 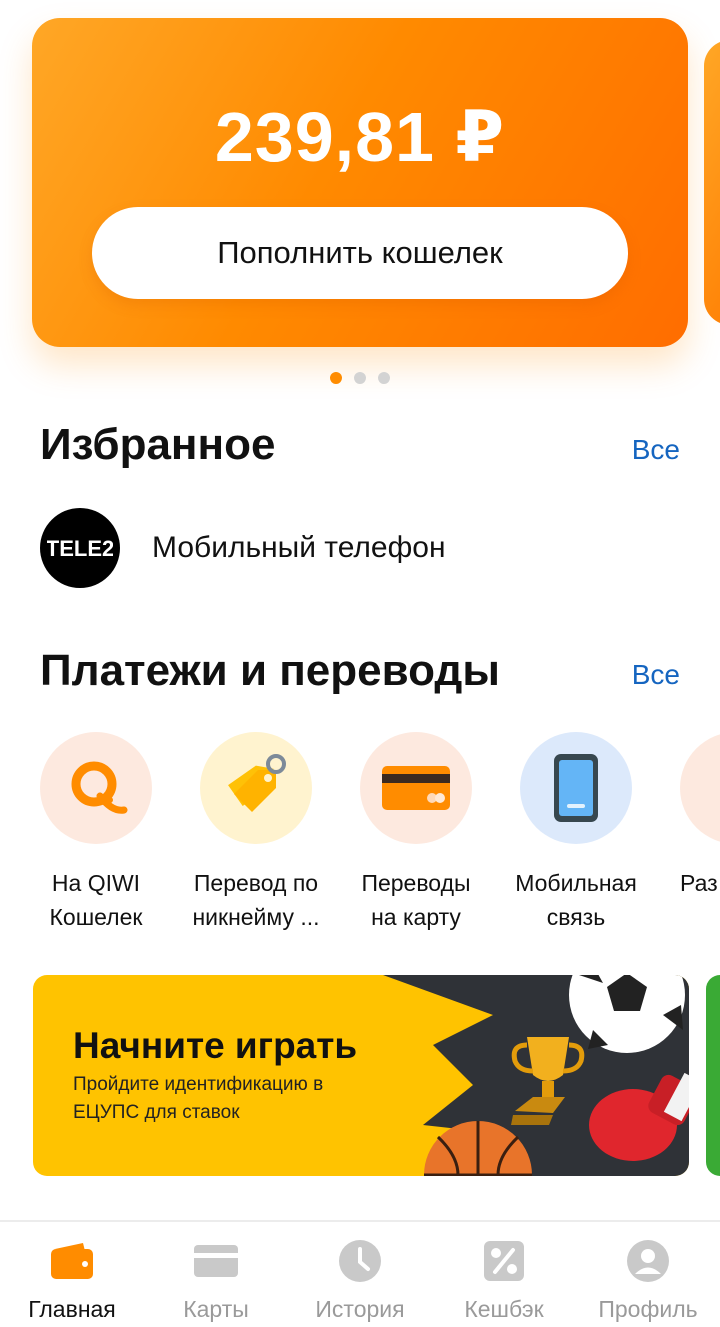 What do you see at coordinates (96, 883) in the screenshot?
I see `payment-item-label: На QIWI` at bounding box center [96, 883].